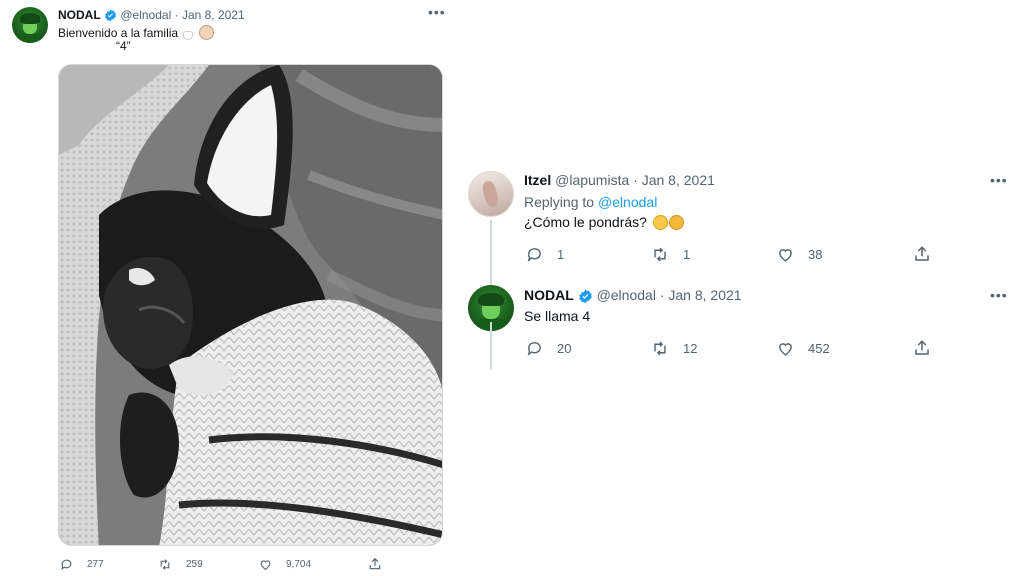 Image resolution: width=1024 pixels, height=576 pixels. What do you see at coordinates (30, 25) in the screenshot?
I see `author-avatar` at bounding box center [30, 25].